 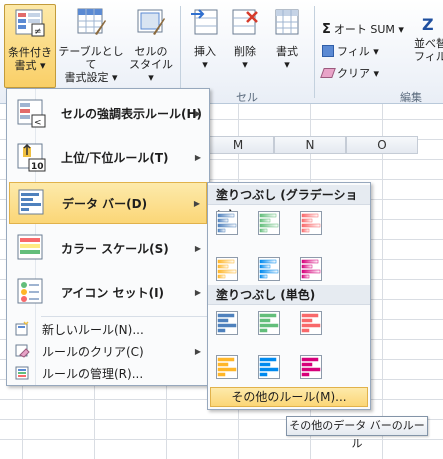 What do you see at coordinates (411, 97) in the screenshot?
I see `editing-group-label: 編集` at bounding box center [411, 97].